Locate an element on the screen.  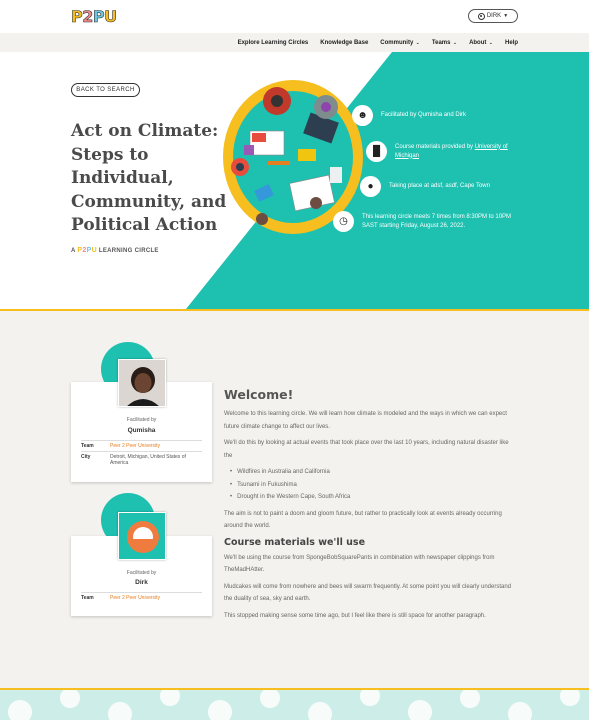
list-item: Tsunami in Fukushima is located at coordinates (373, 485).